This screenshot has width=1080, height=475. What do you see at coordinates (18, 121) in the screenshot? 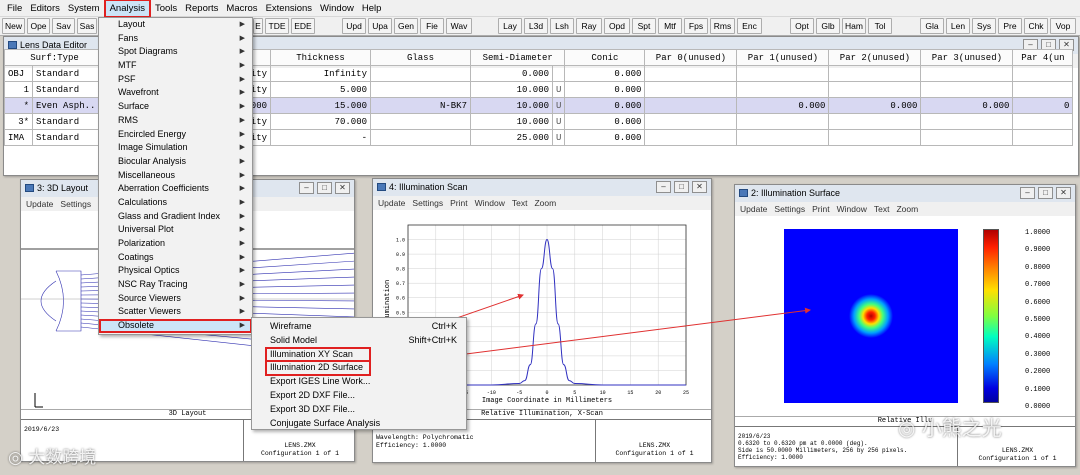
I see `surface-number: 3*` at bounding box center [18, 121].